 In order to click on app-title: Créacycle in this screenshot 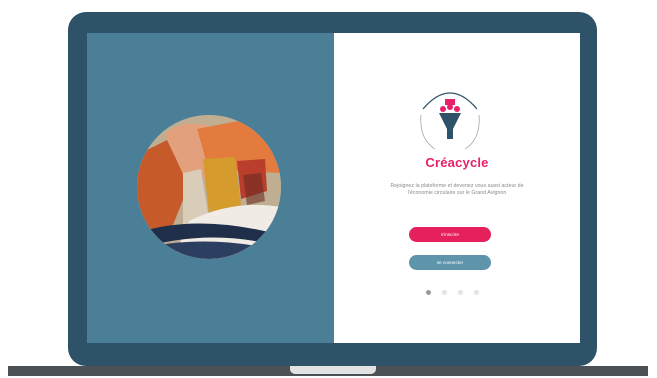, I will do `click(457, 162)`.